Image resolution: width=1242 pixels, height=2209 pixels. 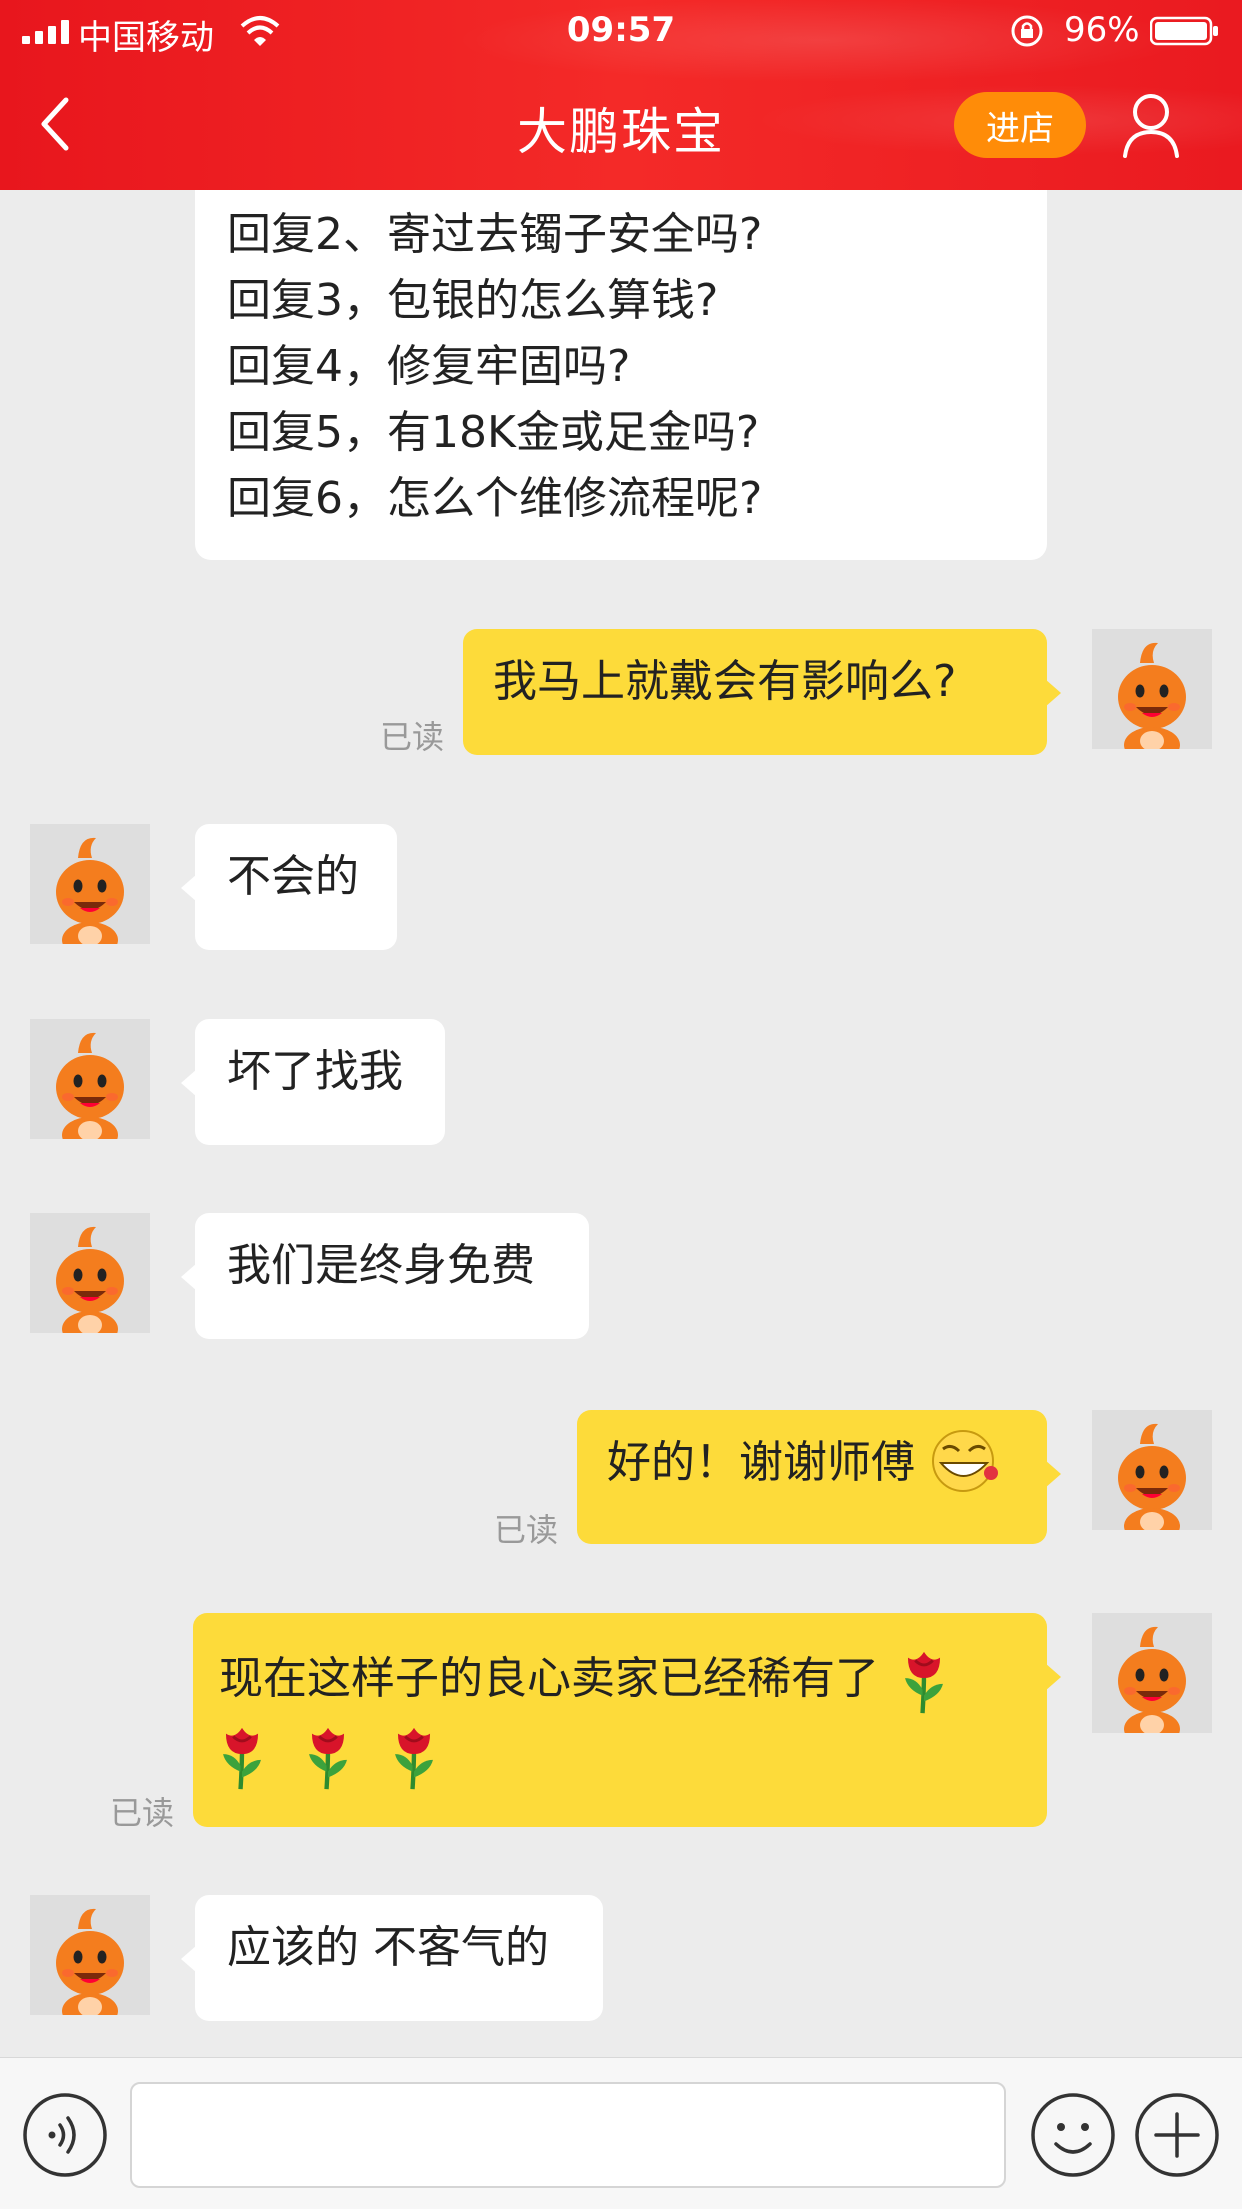 What do you see at coordinates (1020, 125) in the screenshot?
I see `enter-store-button: 进店` at bounding box center [1020, 125].